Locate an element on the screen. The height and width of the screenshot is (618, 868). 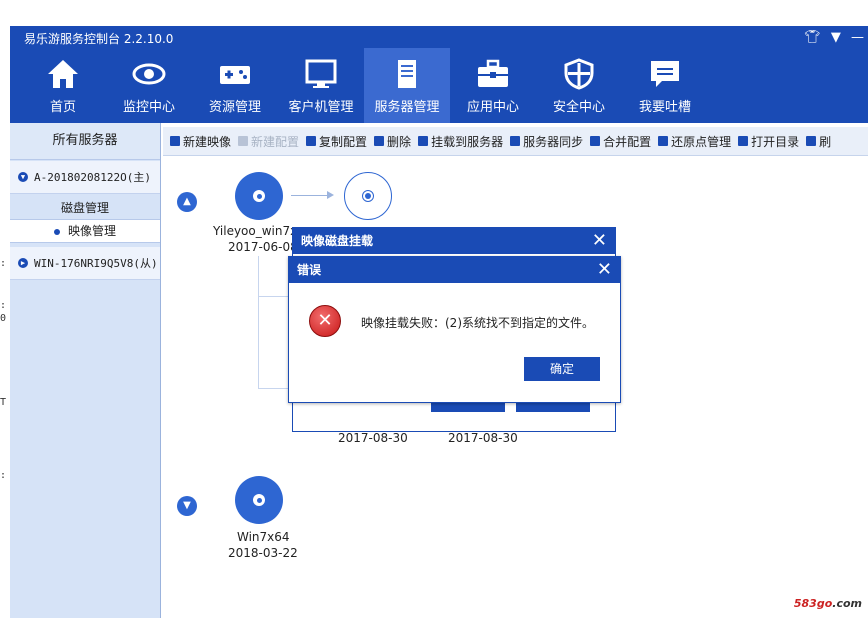
gamepad-icon is located at coordinates (235, 75).